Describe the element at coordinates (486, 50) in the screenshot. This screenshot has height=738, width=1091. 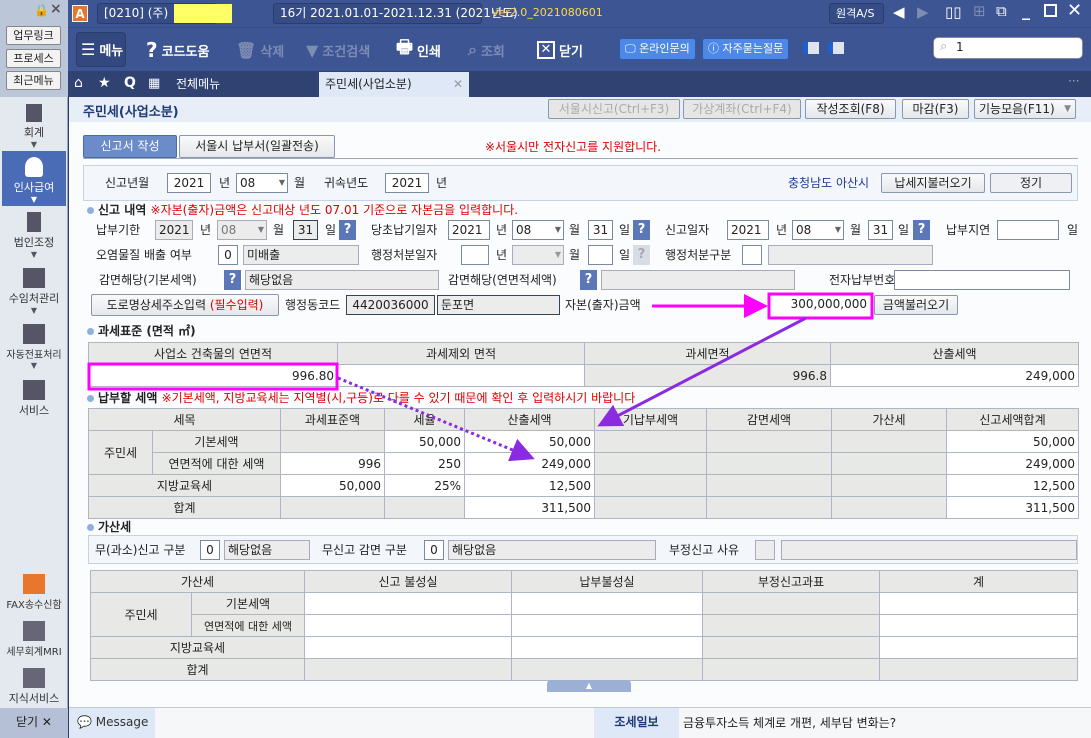
I see `inquiry-button: ⌕ 조회` at that location.